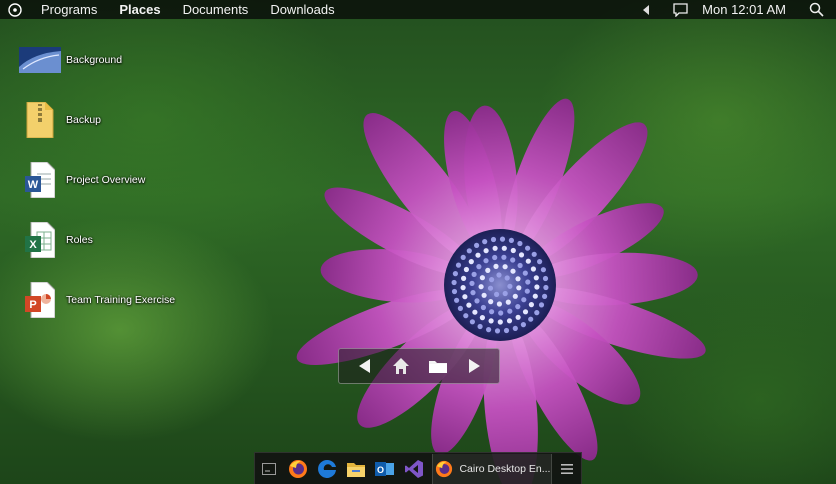 The height and width of the screenshot is (484, 836). What do you see at coordinates (298, 469) in the screenshot?
I see `firefox-icon` at bounding box center [298, 469].